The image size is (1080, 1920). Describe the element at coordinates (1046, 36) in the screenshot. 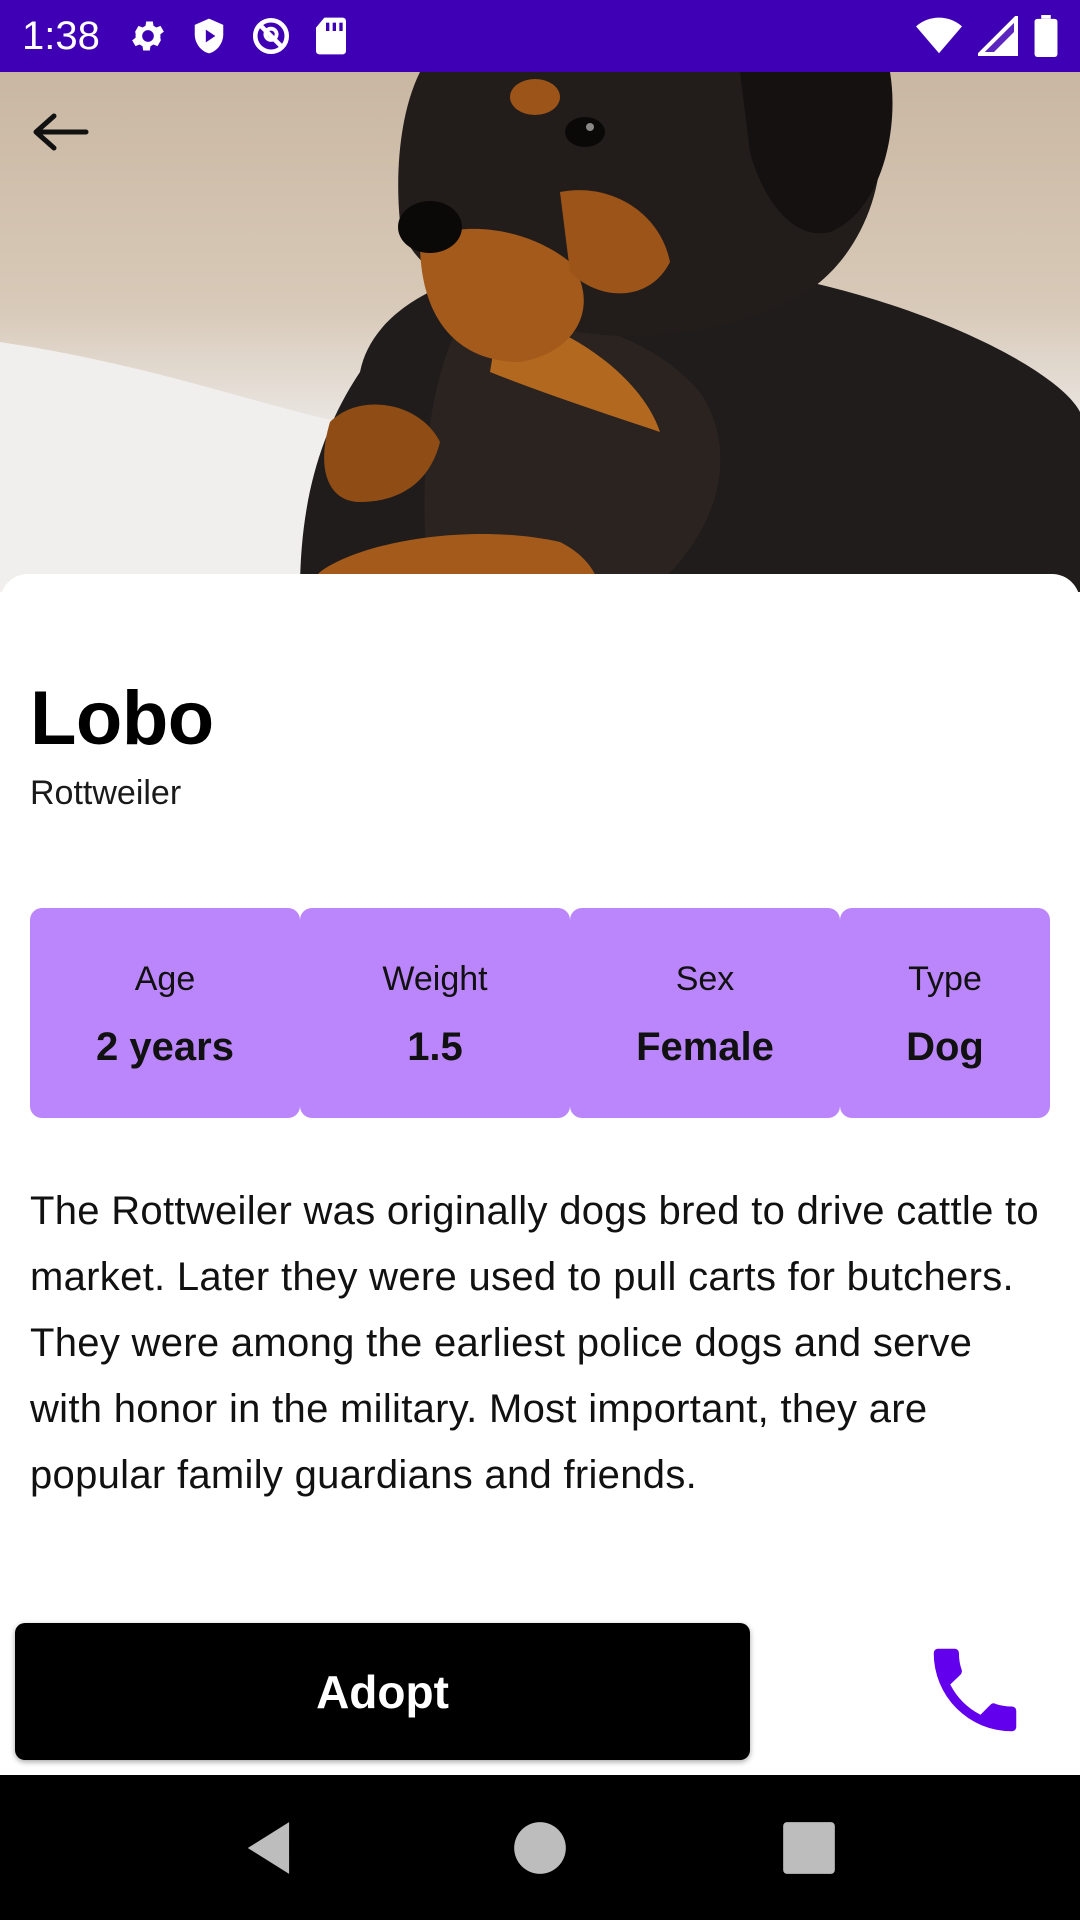

I see `battery-icon` at that location.